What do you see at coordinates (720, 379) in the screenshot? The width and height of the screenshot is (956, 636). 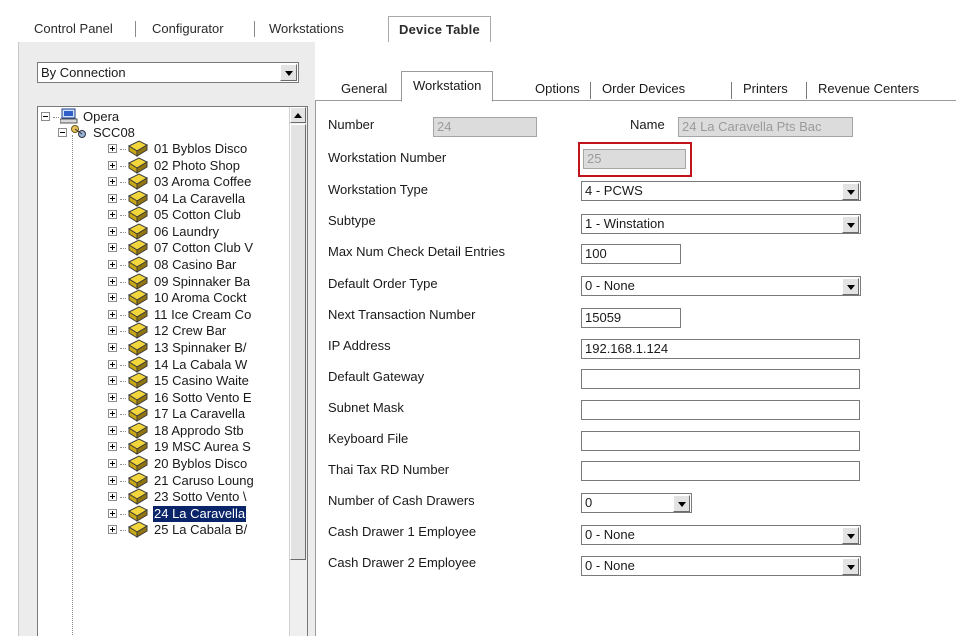 I see `default-gateway-field` at bounding box center [720, 379].